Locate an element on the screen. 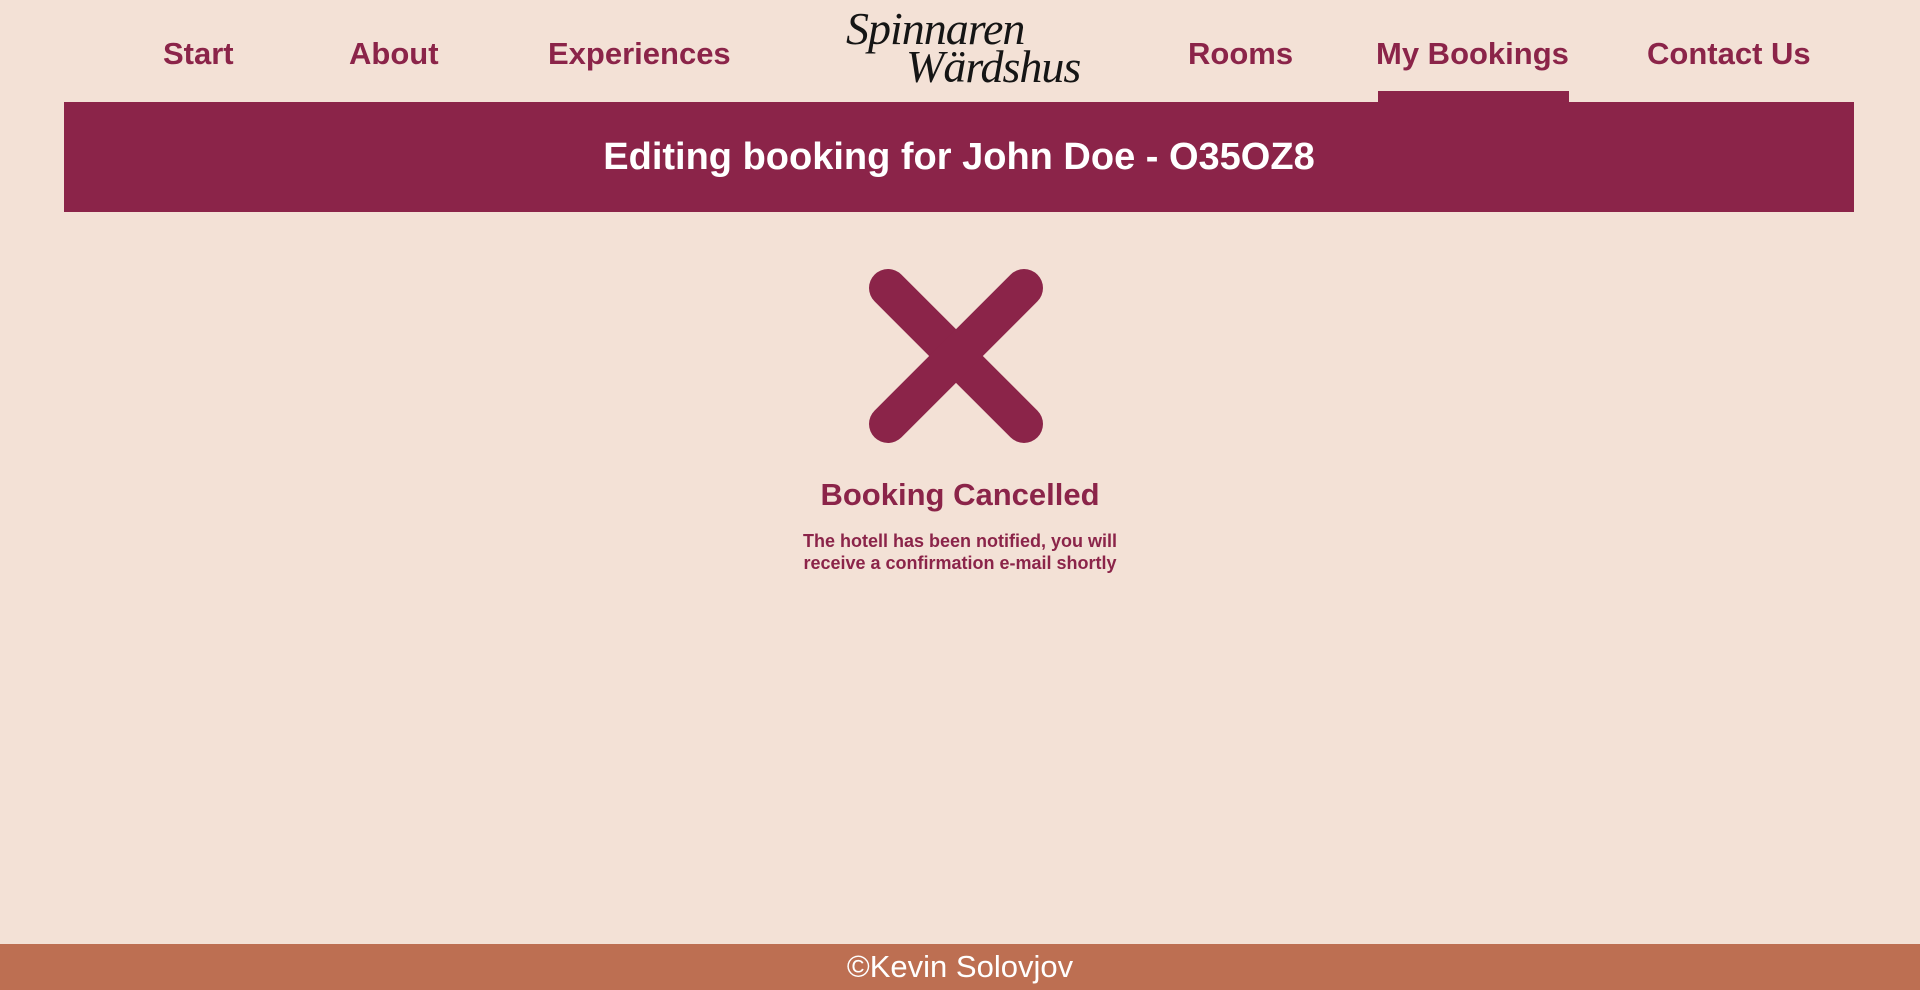  site-logo: Spinnaren Wärdshus is located at coordinates (958, 48).